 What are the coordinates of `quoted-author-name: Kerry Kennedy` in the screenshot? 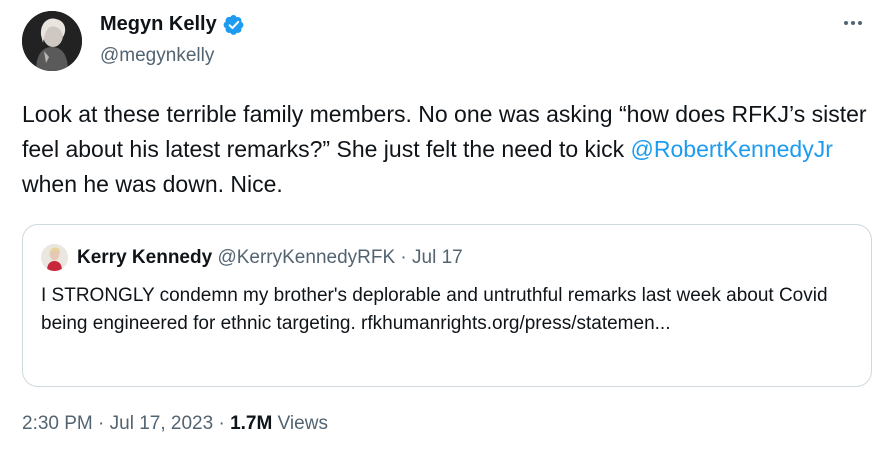 It's located at (144, 257).